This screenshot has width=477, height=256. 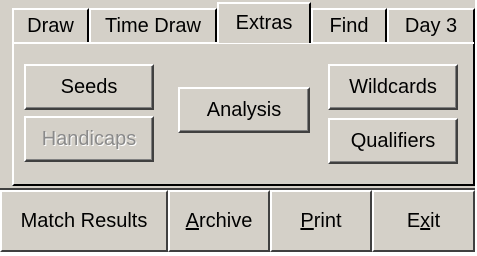 I want to click on tab-label: Find, so click(x=349, y=26).